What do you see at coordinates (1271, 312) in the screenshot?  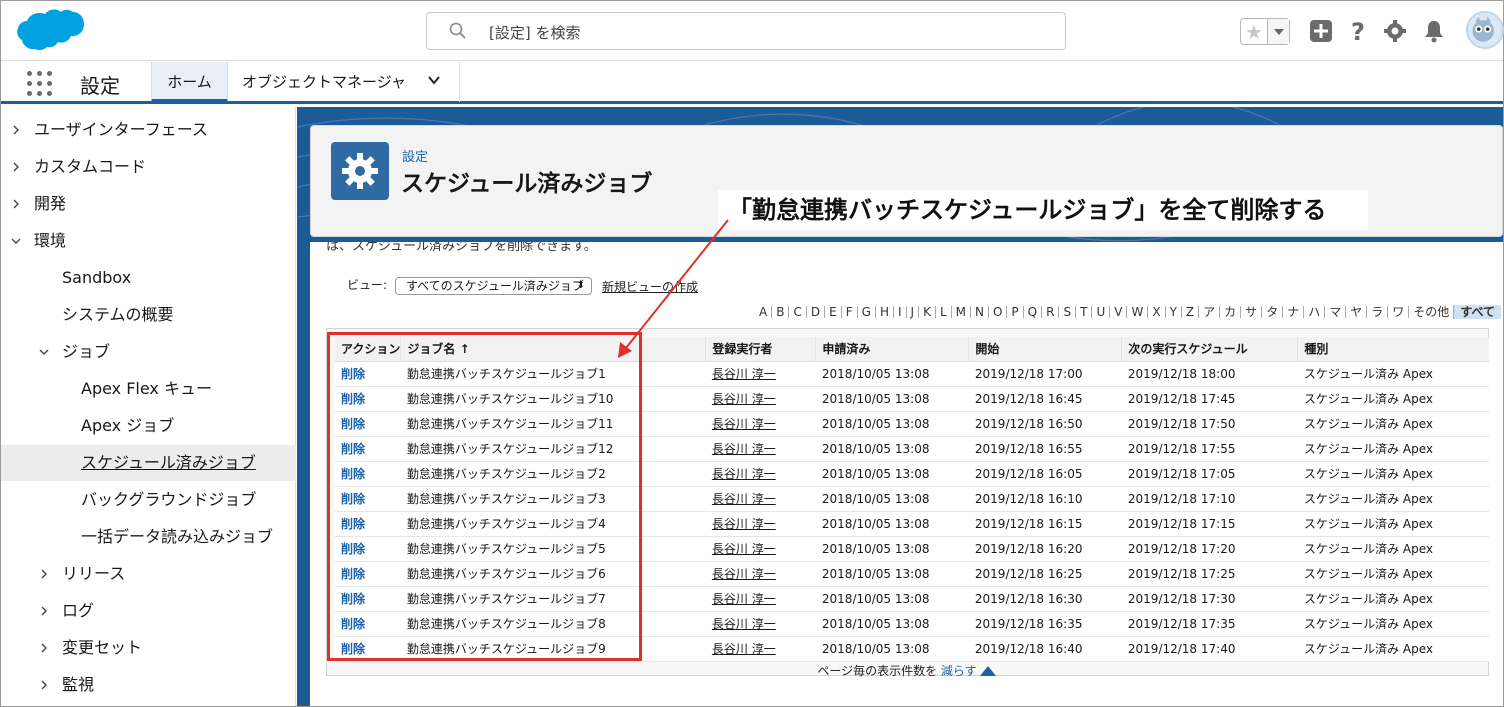 I see `alpha-filter-item: タ` at bounding box center [1271, 312].